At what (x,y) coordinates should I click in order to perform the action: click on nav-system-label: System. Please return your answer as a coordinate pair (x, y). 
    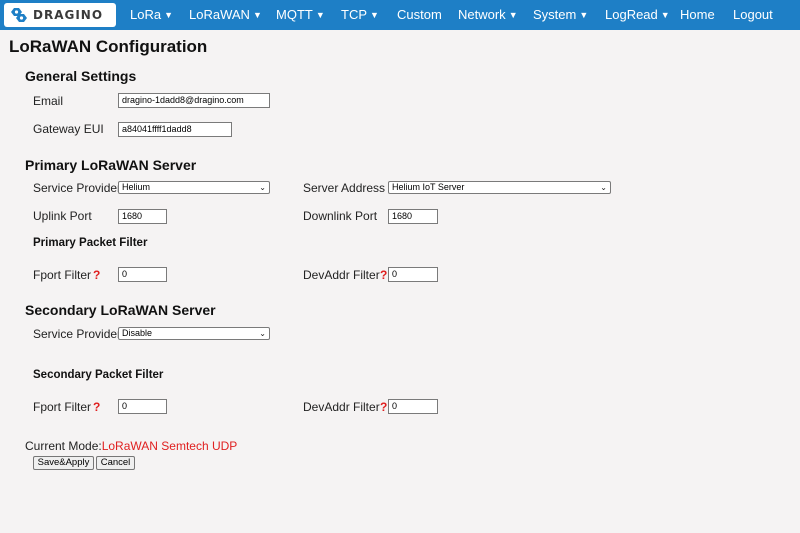
    Looking at the image, I should click on (555, 14).